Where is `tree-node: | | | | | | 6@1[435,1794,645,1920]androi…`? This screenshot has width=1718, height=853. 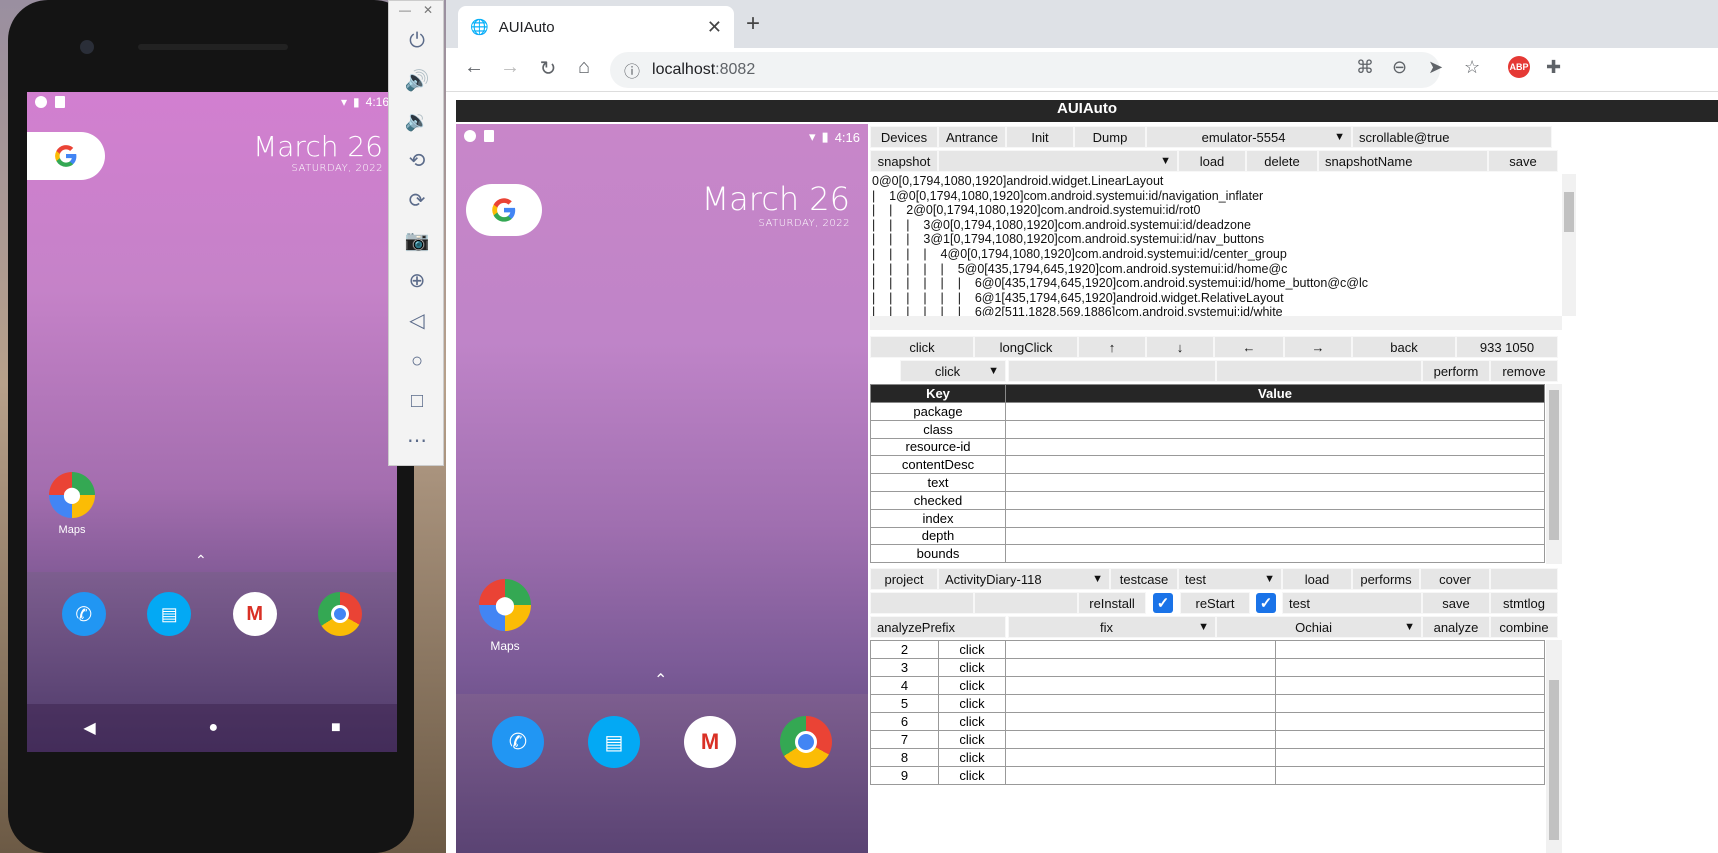
tree-node: | | | | | | 6@1[435,1794,645,1920]androi… is located at coordinates (1217, 298).